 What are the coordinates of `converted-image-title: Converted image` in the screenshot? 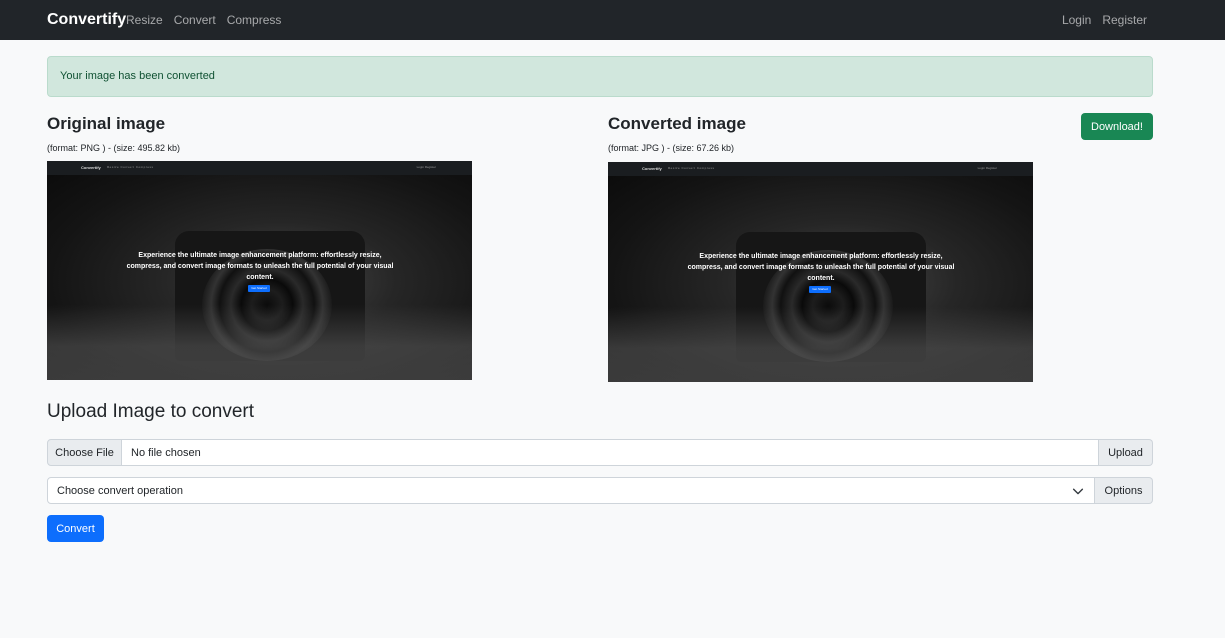 It's located at (677, 123).